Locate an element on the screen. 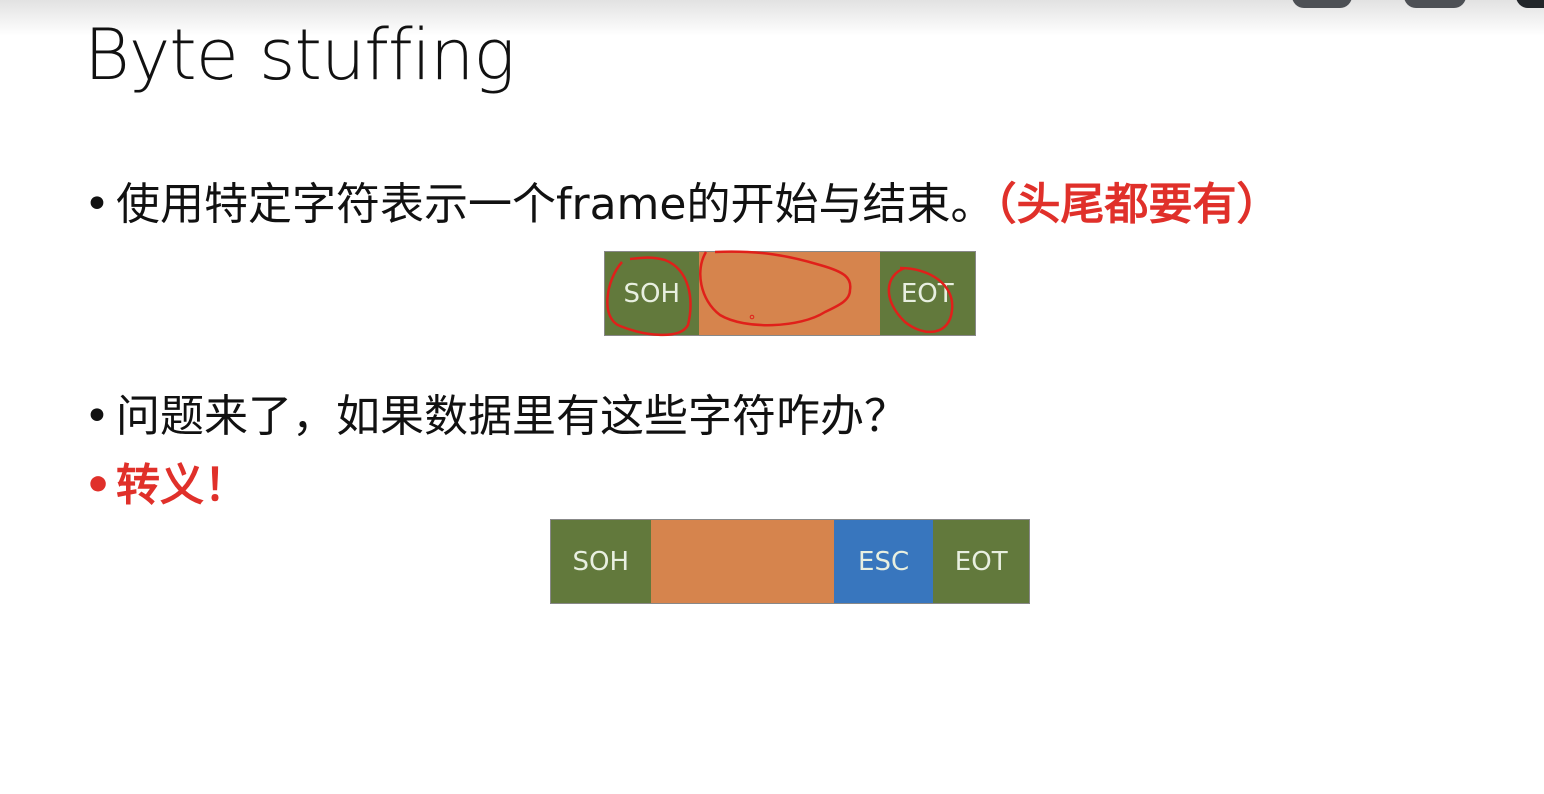 The height and width of the screenshot is (794, 1544). slide-title: Byte stuffing is located at coordinates (299, 55).